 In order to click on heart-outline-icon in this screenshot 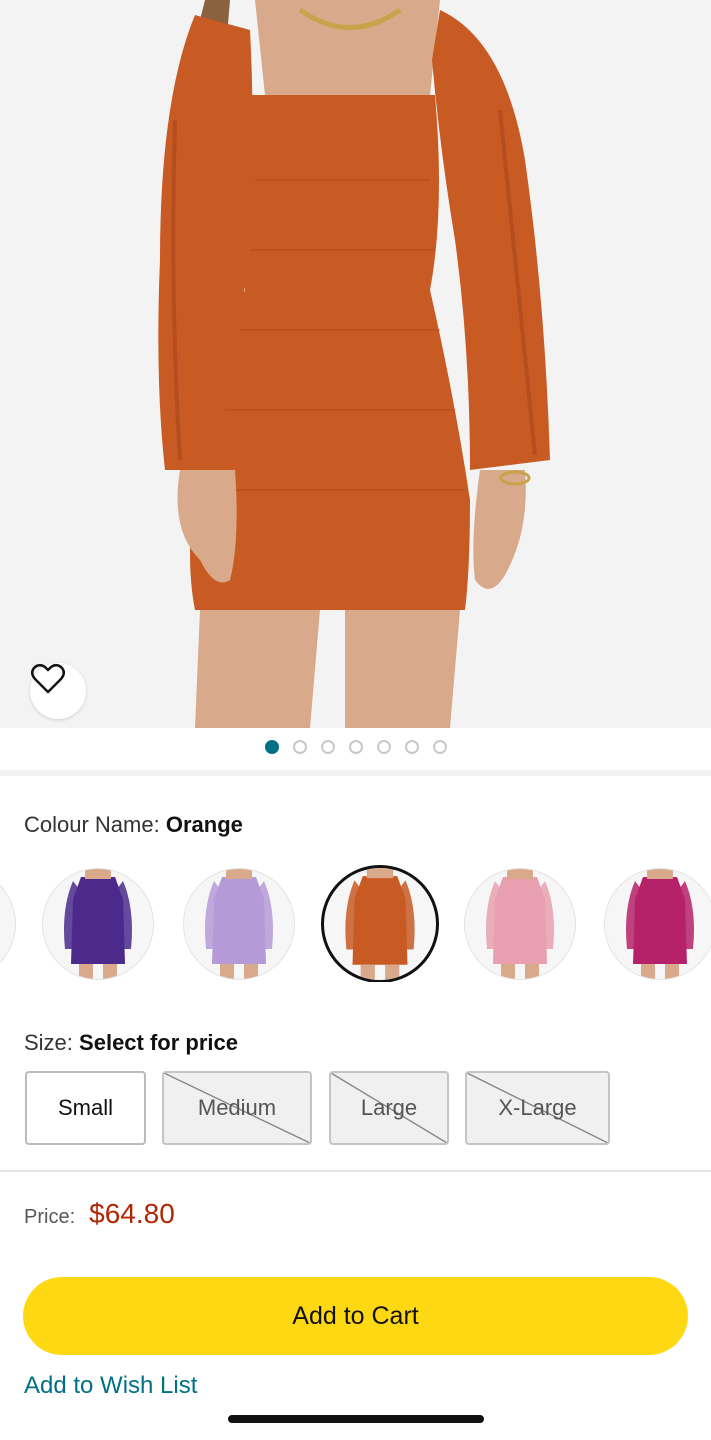, I will do `click(48, 679)`.